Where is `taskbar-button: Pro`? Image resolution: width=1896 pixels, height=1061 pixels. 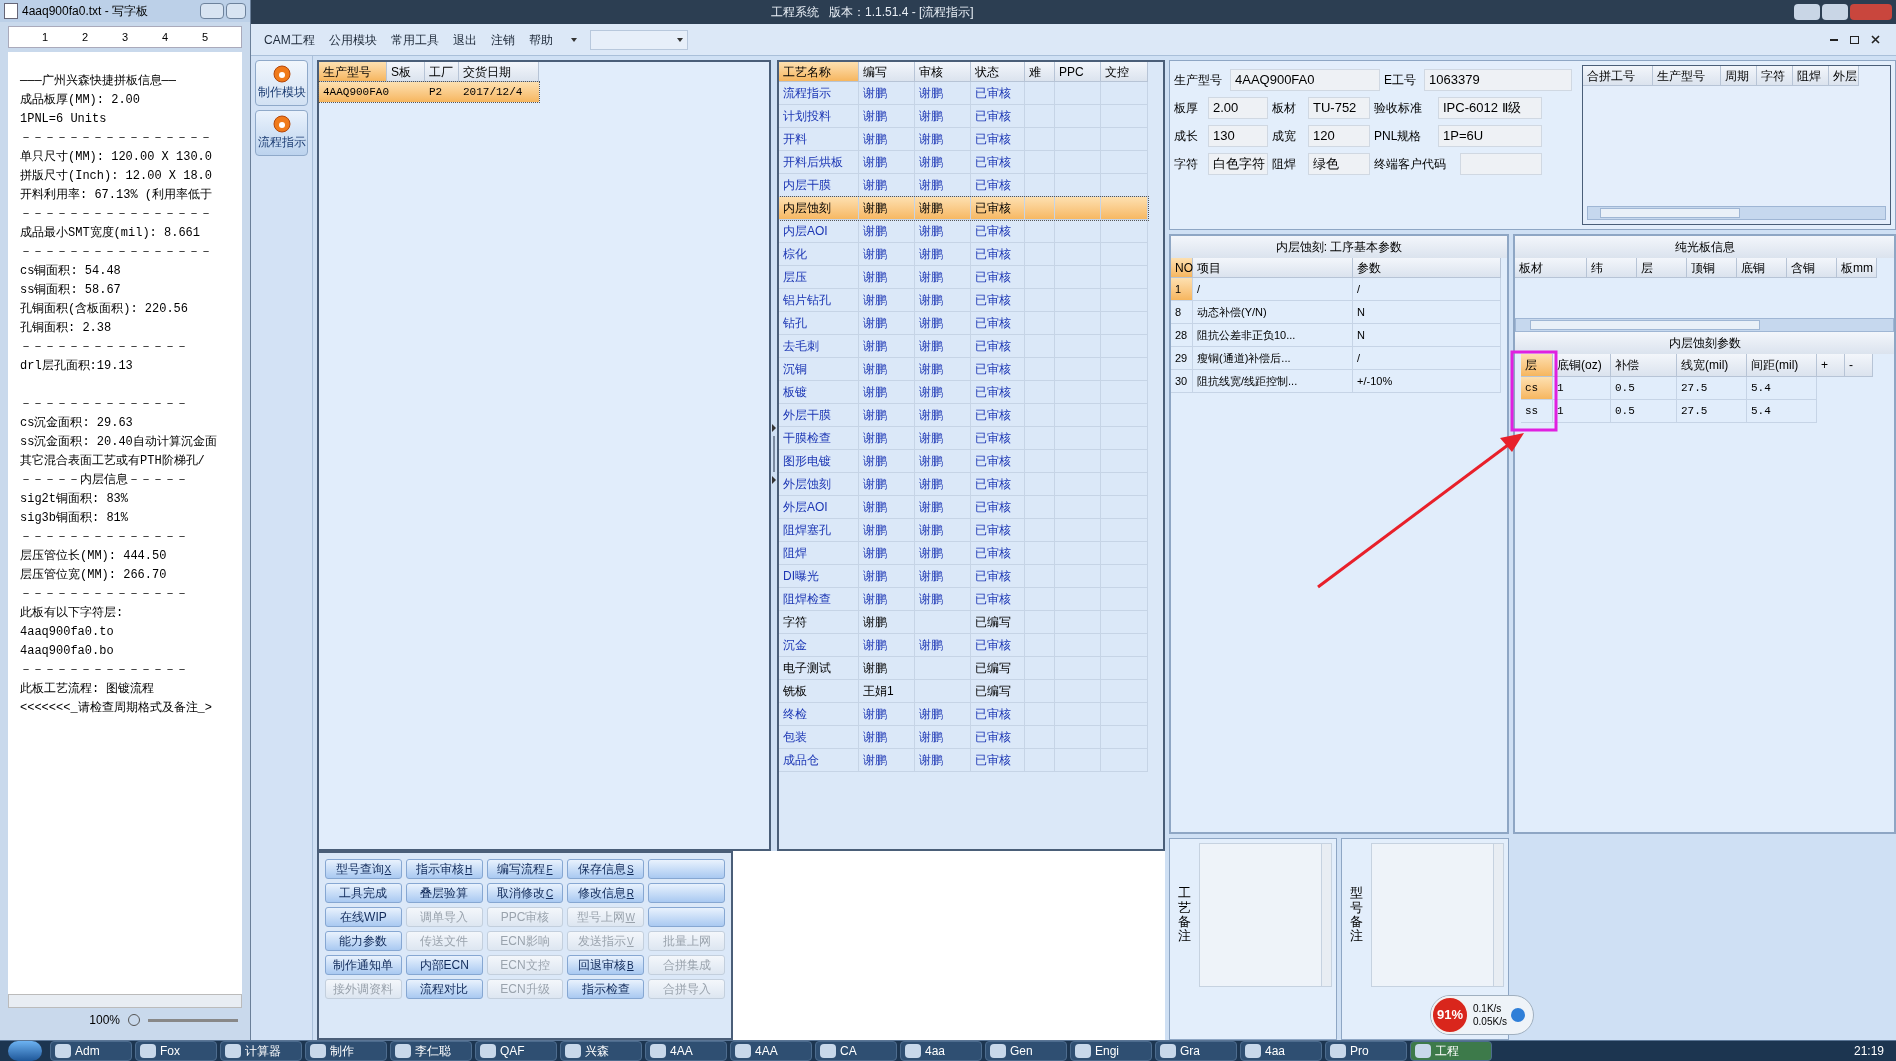
taskbar-button: Pro is located at coordinates (1366, 1051).